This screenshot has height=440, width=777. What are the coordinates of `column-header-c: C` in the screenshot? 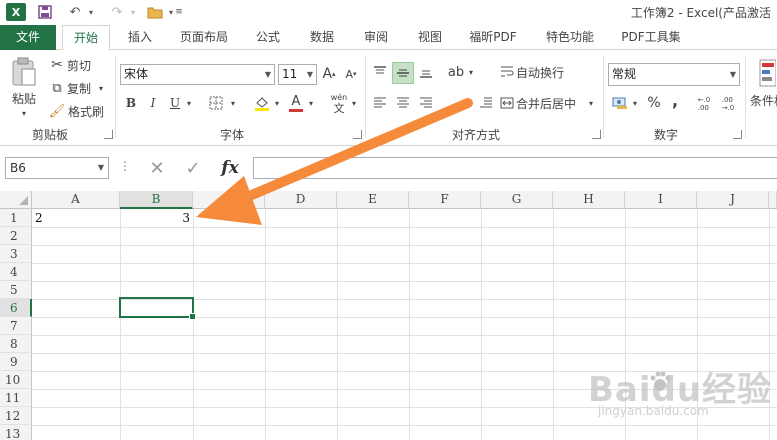 It's located at (229, 200).